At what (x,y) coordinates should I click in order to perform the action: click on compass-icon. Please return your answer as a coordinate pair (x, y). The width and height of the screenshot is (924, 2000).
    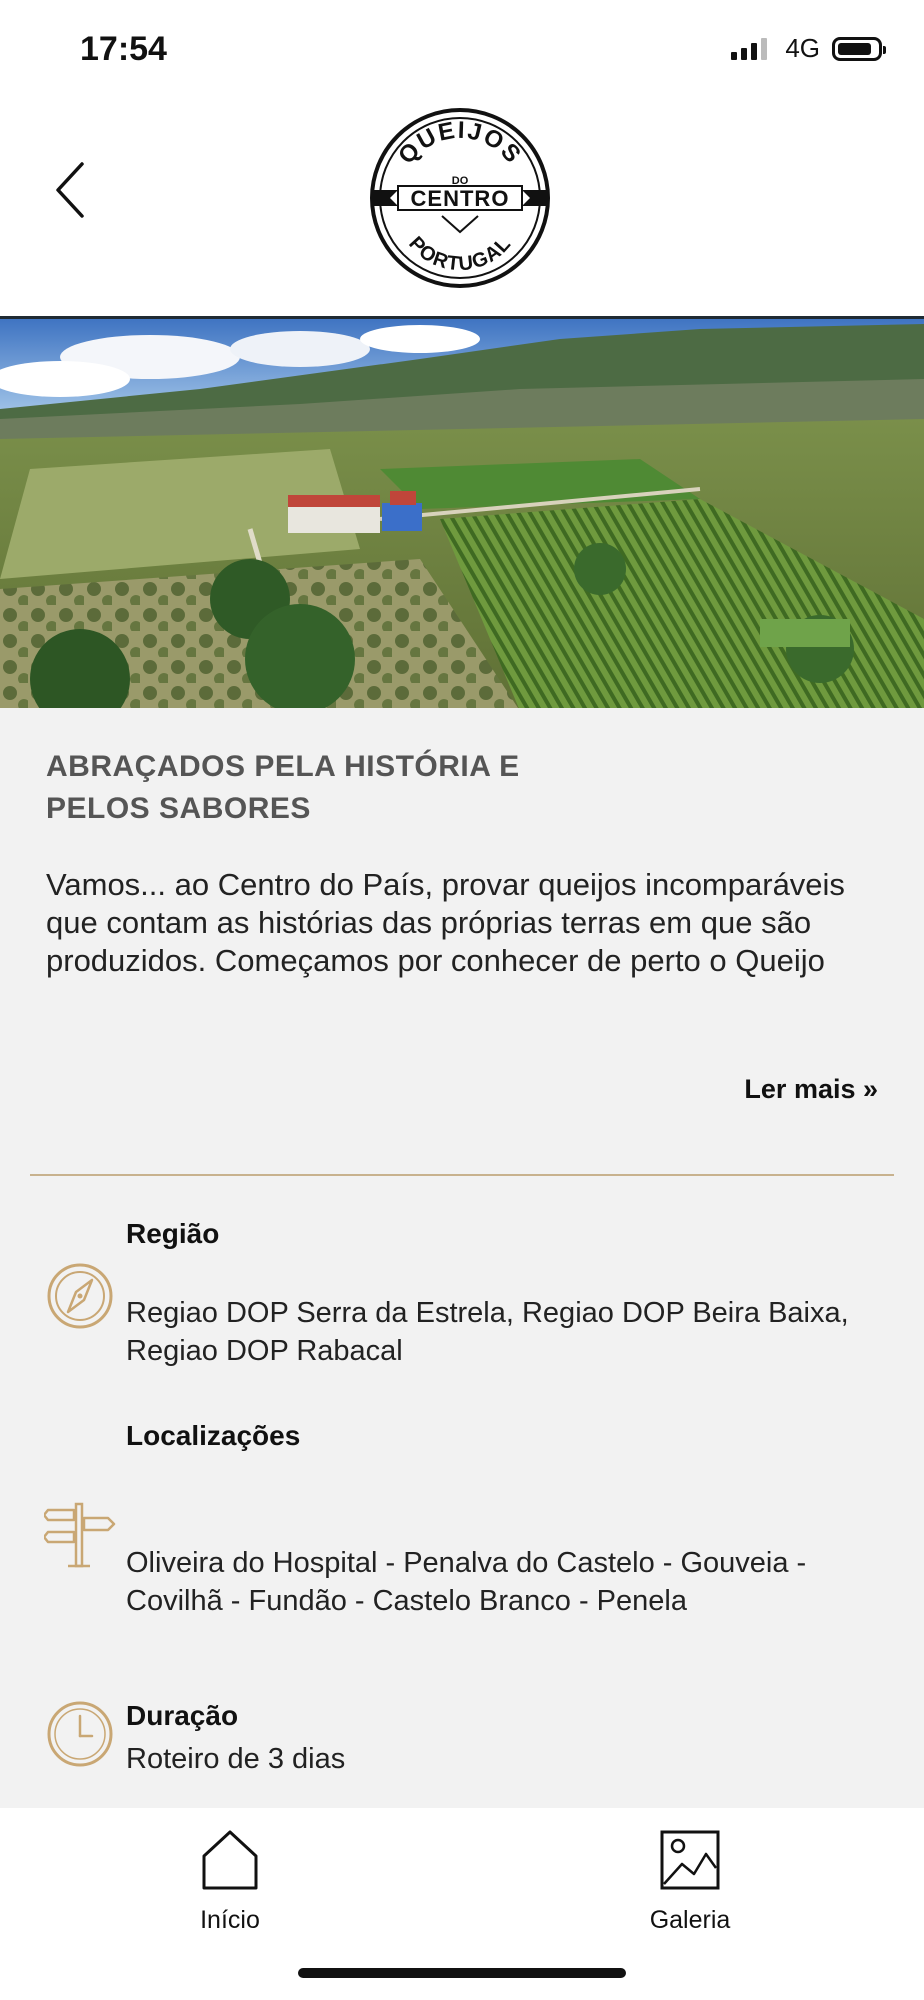
    Looking at the image, I should click on (80, 1296).